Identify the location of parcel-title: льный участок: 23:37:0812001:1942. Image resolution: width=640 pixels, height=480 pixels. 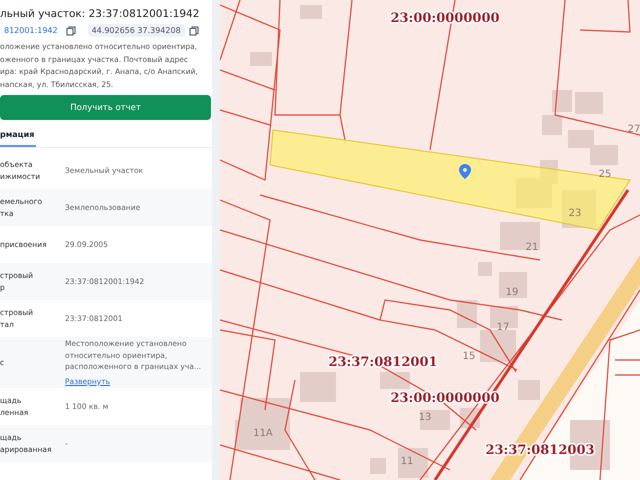
(100, 13).